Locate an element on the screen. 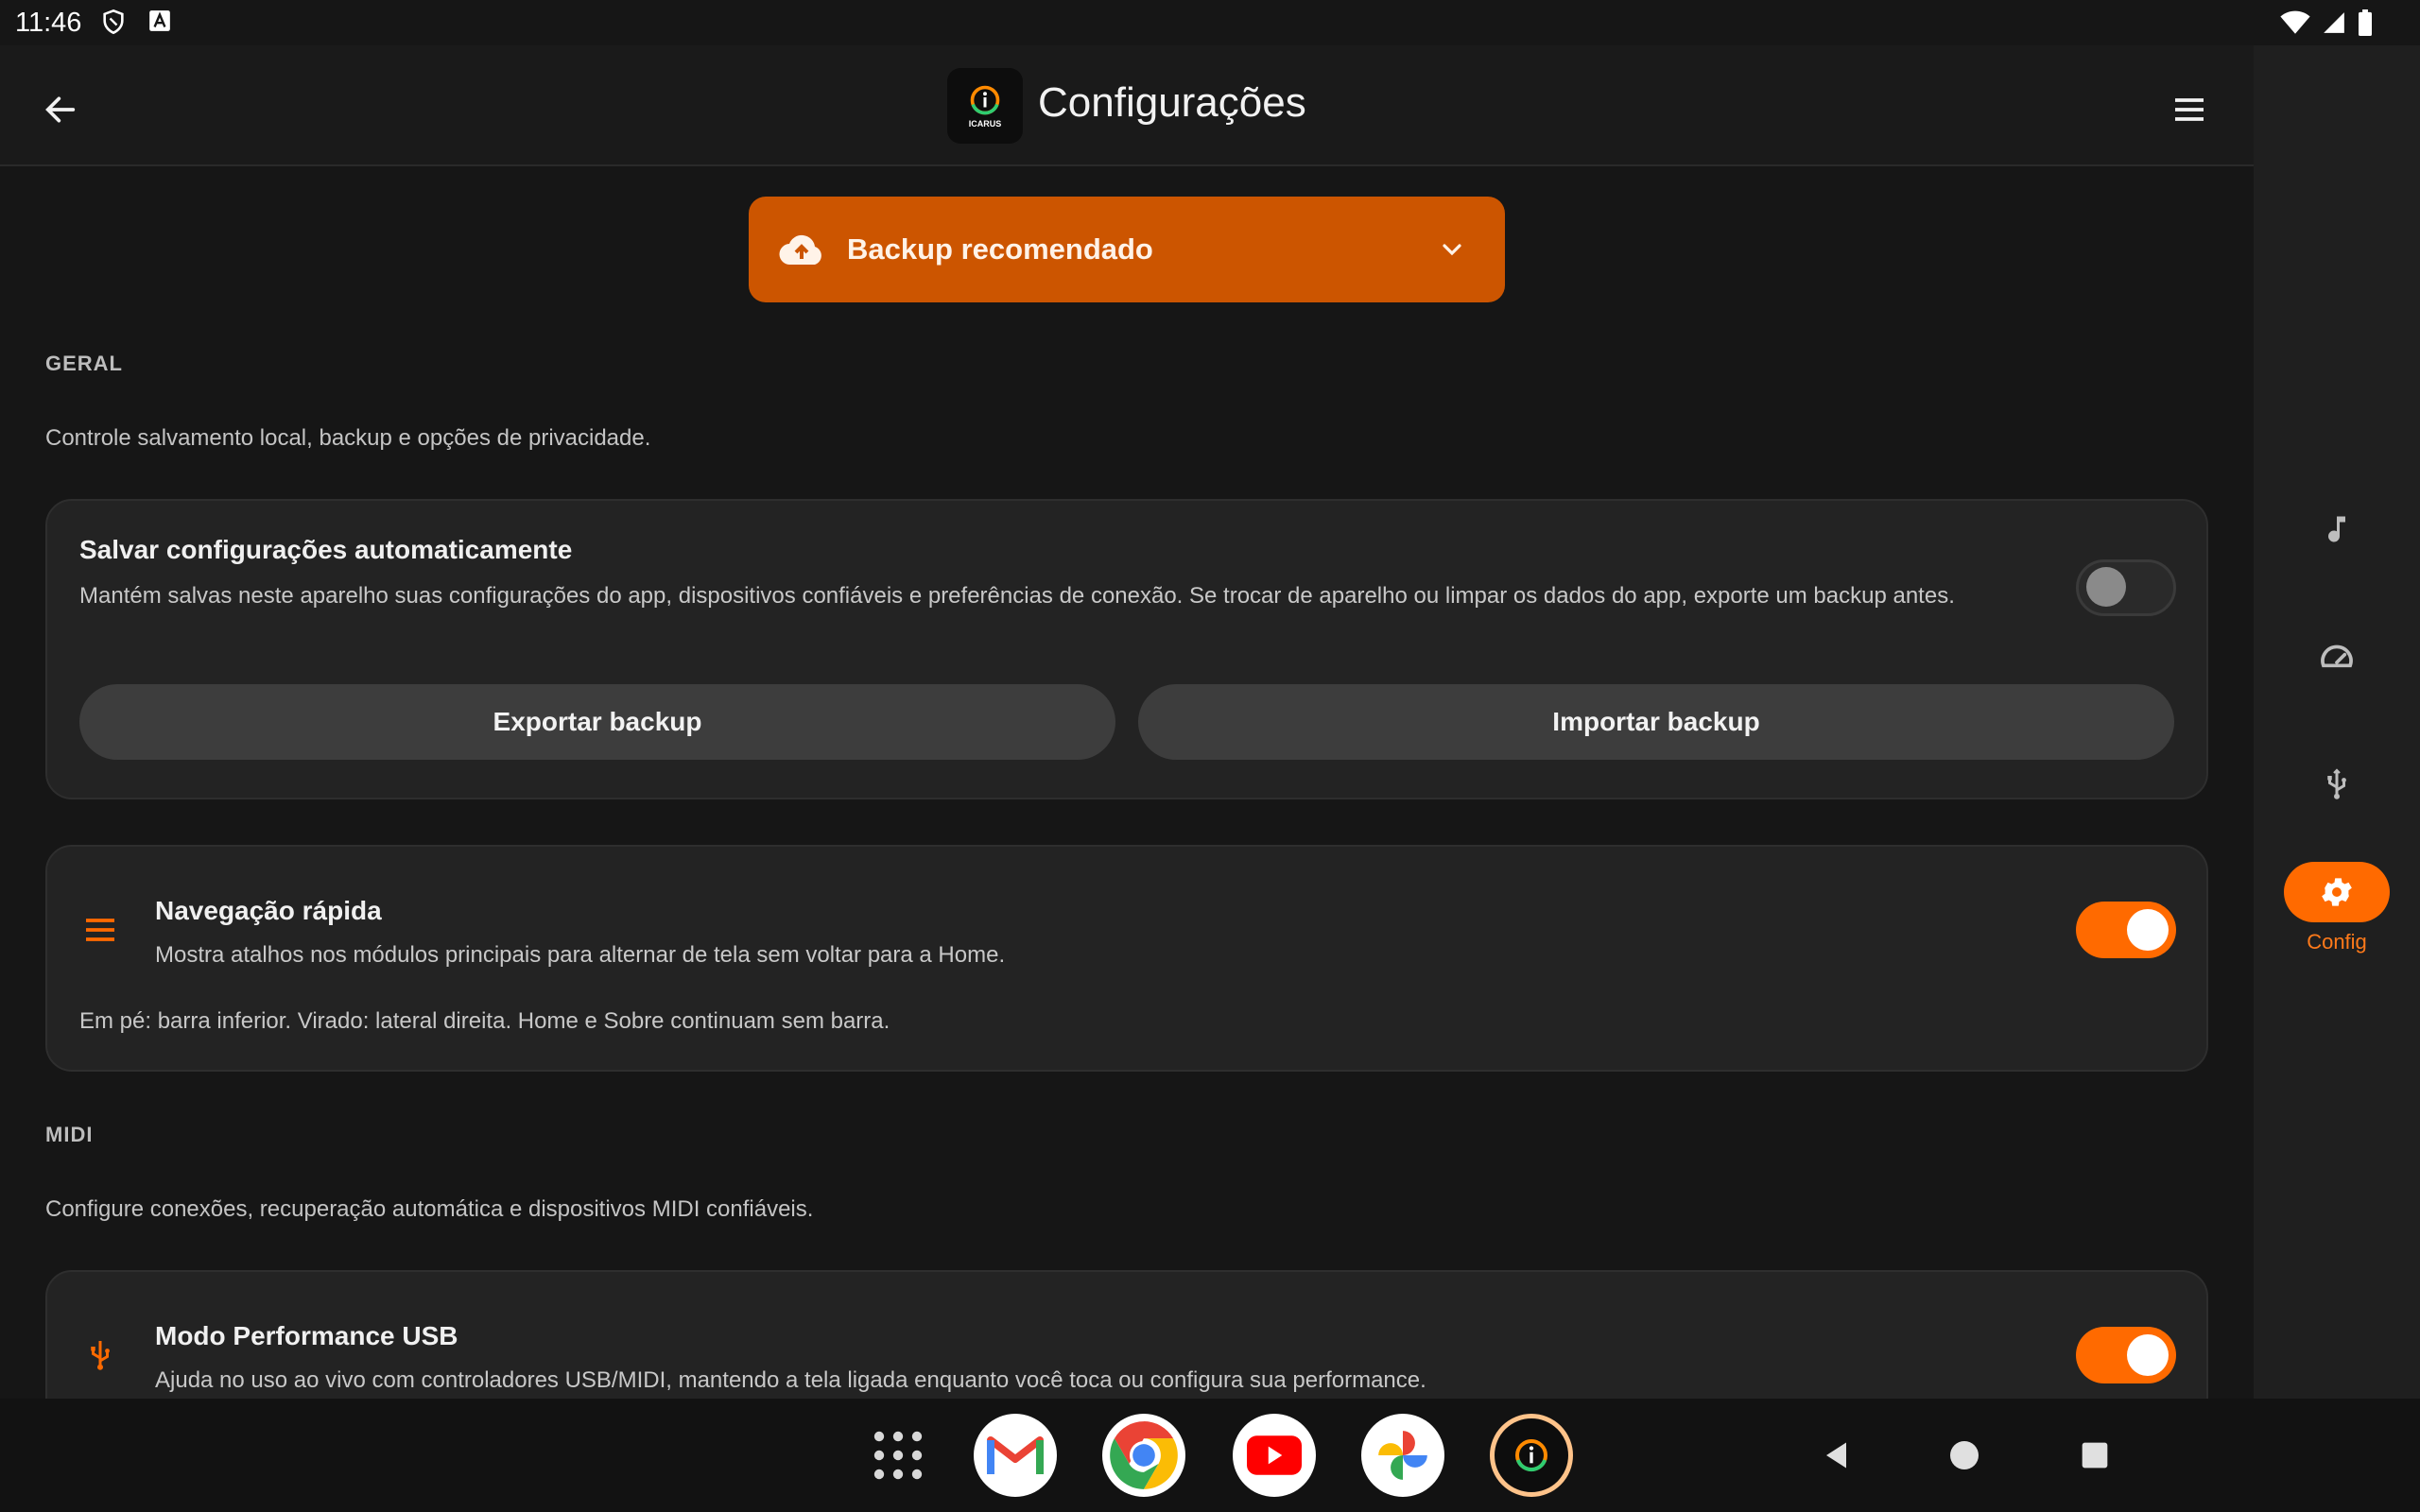 The width and height of the screenshot is (2420, 1512). wifi-icon is located at coordinates (2295, 25).